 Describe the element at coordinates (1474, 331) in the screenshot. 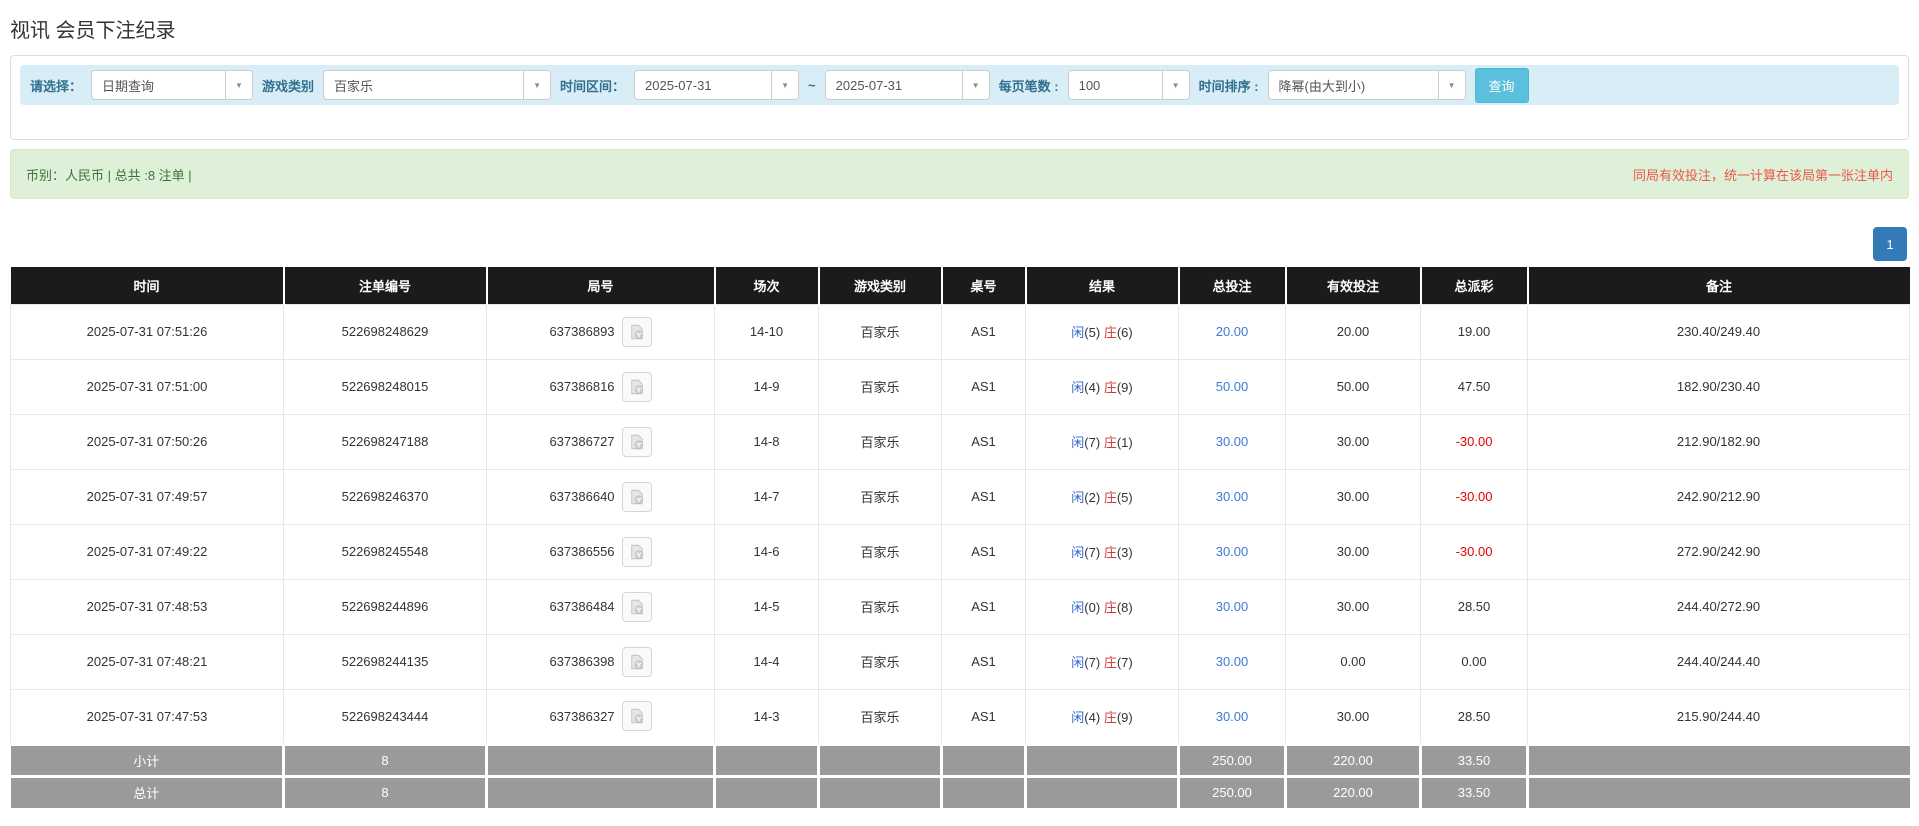

I see `cell-payout: 19.00` at that location.